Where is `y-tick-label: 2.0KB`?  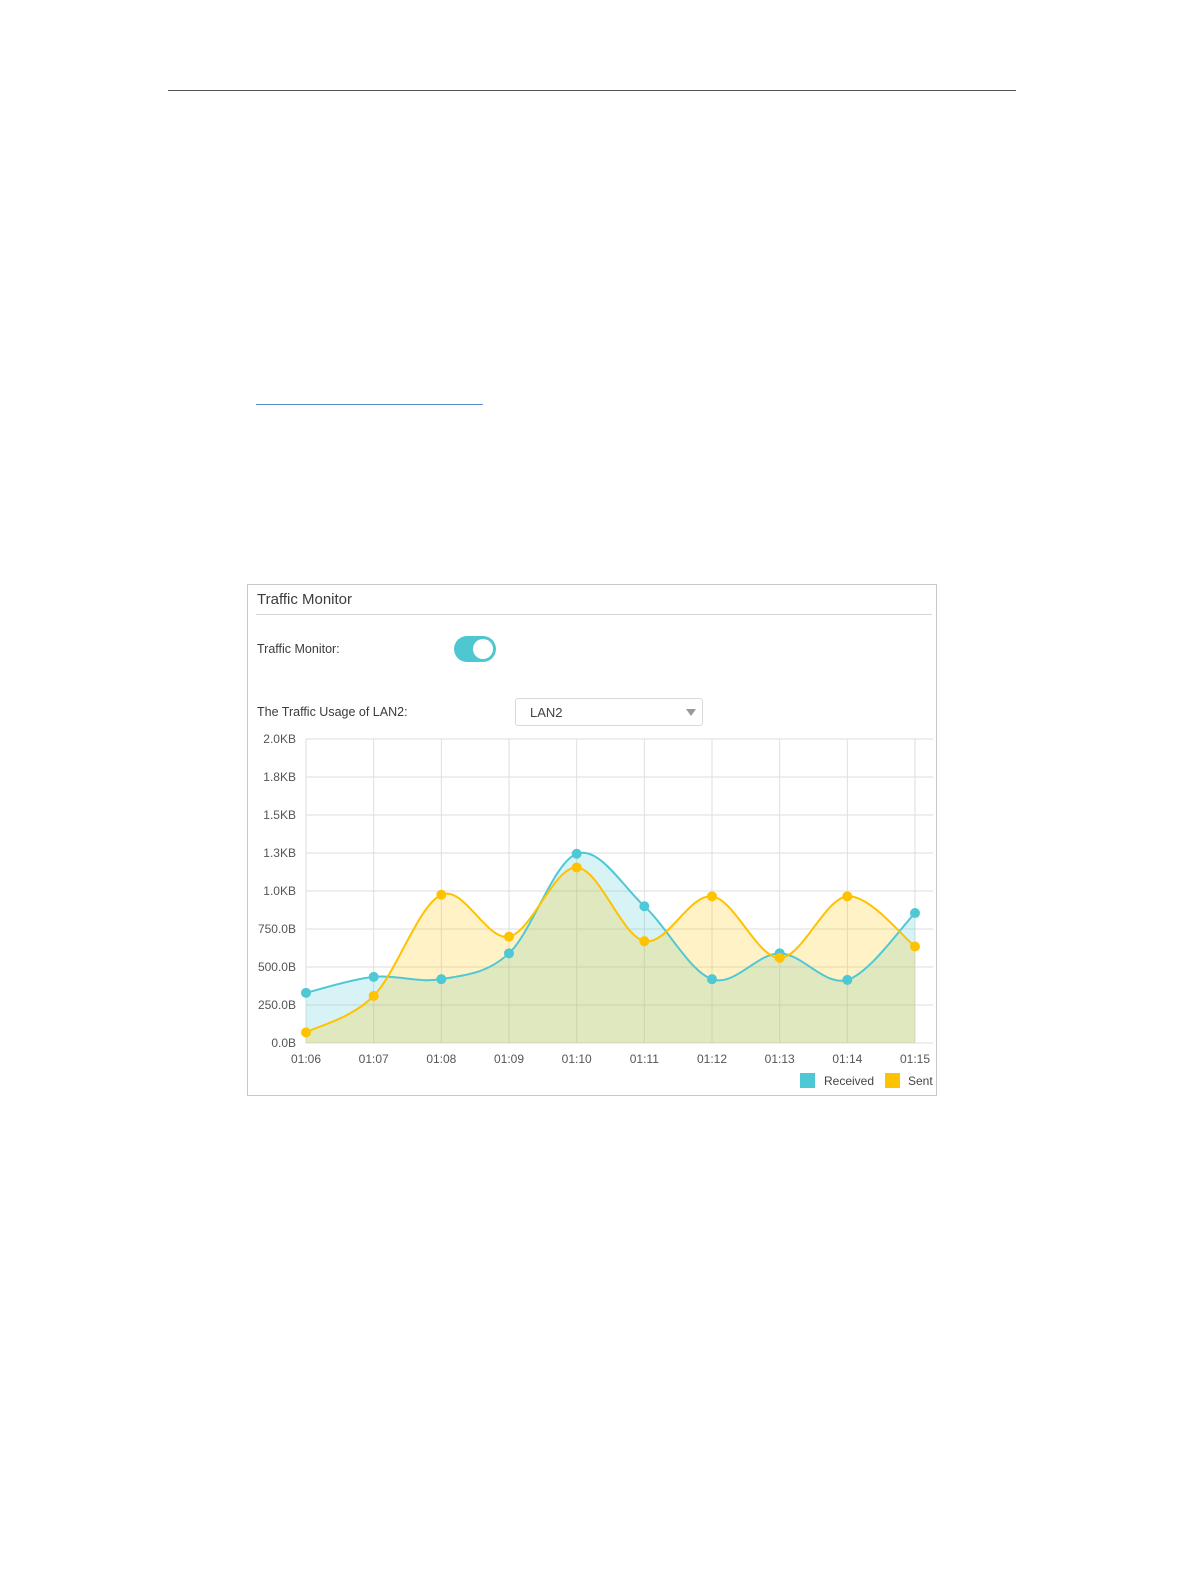 y-tick-label: 2.0KB is located at coordinates (279, 739).